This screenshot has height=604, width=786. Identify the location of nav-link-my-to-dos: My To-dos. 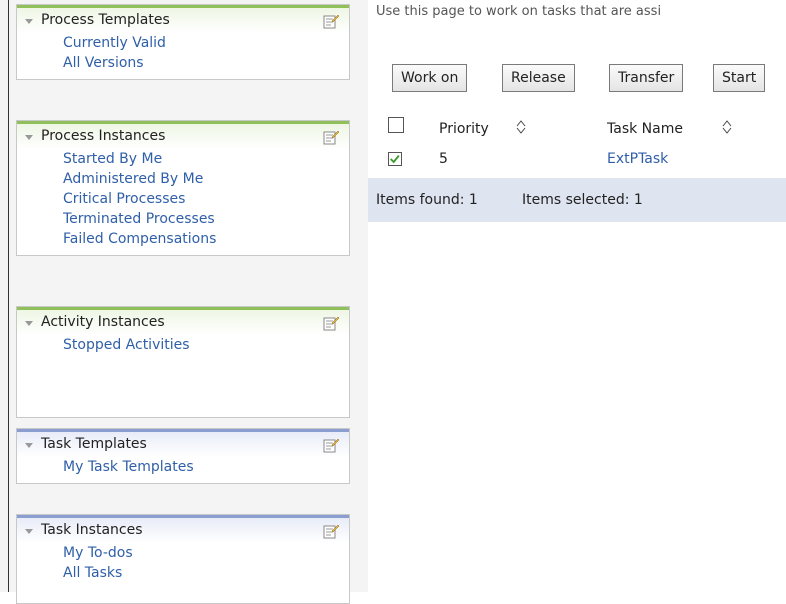
(206, 553).